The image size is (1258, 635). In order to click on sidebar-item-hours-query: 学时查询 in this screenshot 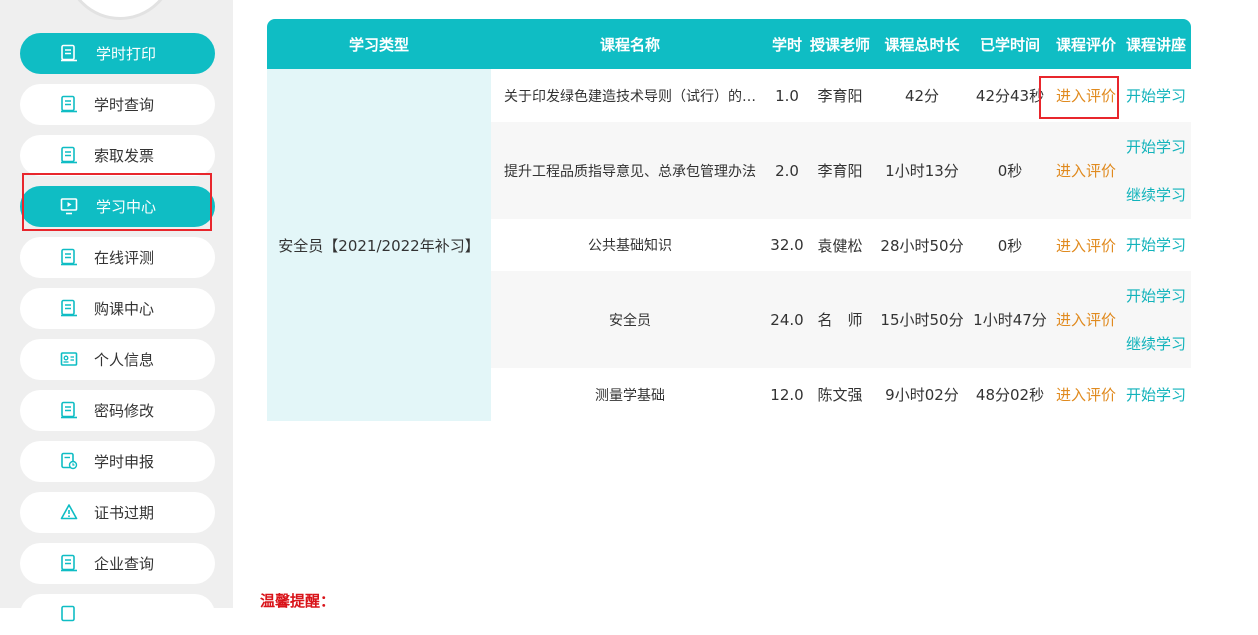, I will do `click(117, 104)`.